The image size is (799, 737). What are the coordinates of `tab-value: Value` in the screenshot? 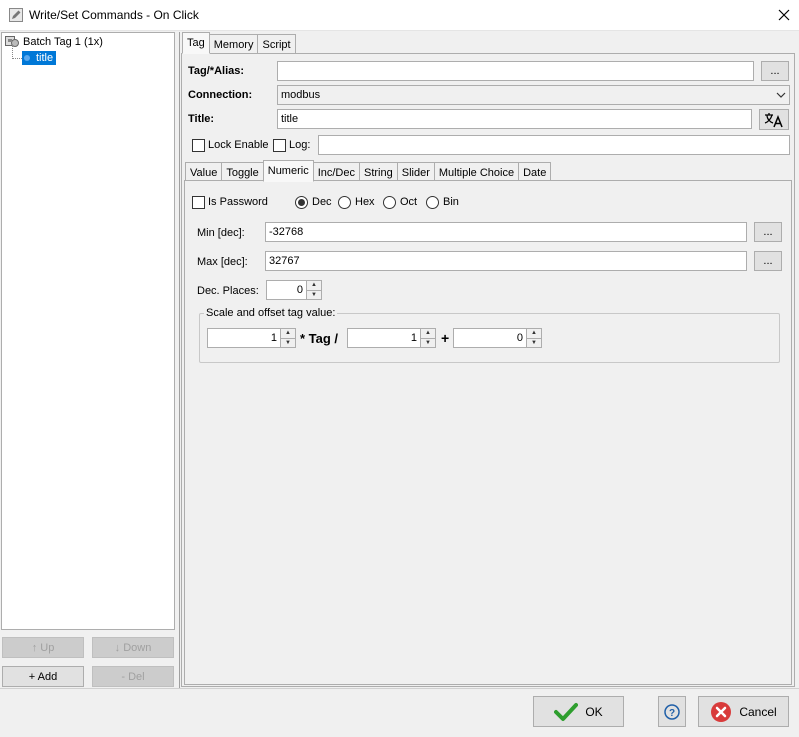 It's located at (204, 172).